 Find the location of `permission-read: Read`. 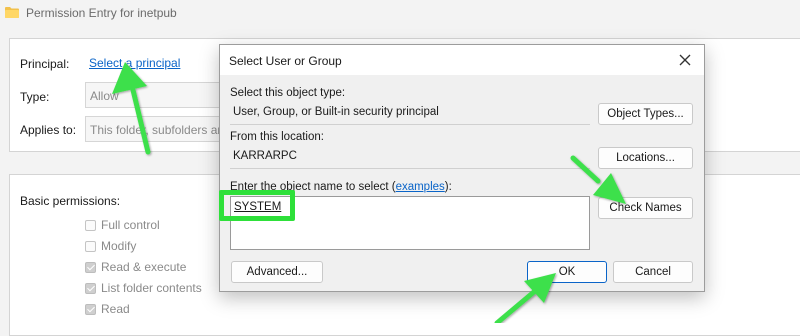

permission-read: Read is located at coordinates (107, 309).